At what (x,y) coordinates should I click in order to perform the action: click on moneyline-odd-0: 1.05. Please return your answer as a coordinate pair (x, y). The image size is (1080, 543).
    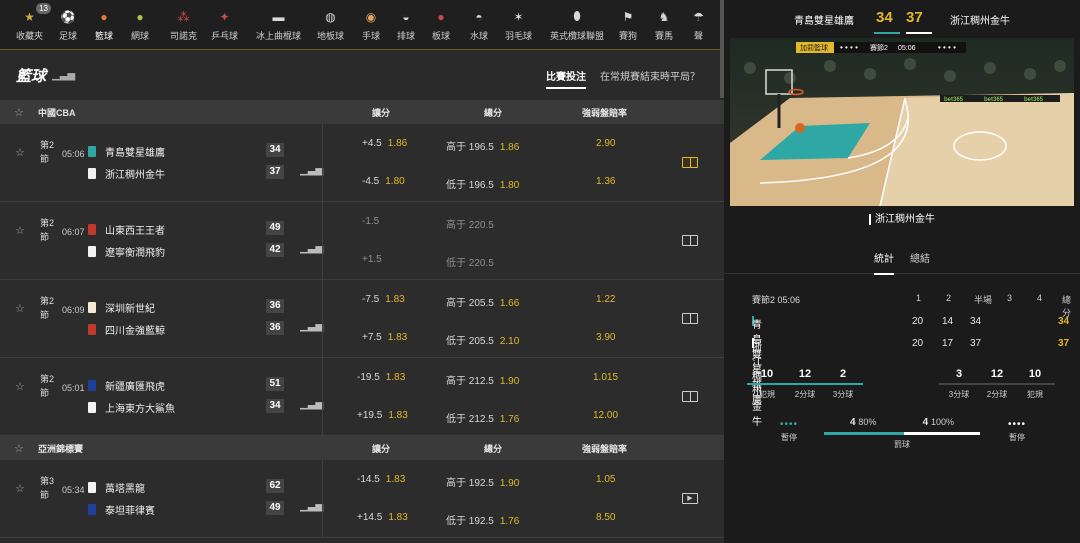
    Looking at the image, I should click on (605, 479).